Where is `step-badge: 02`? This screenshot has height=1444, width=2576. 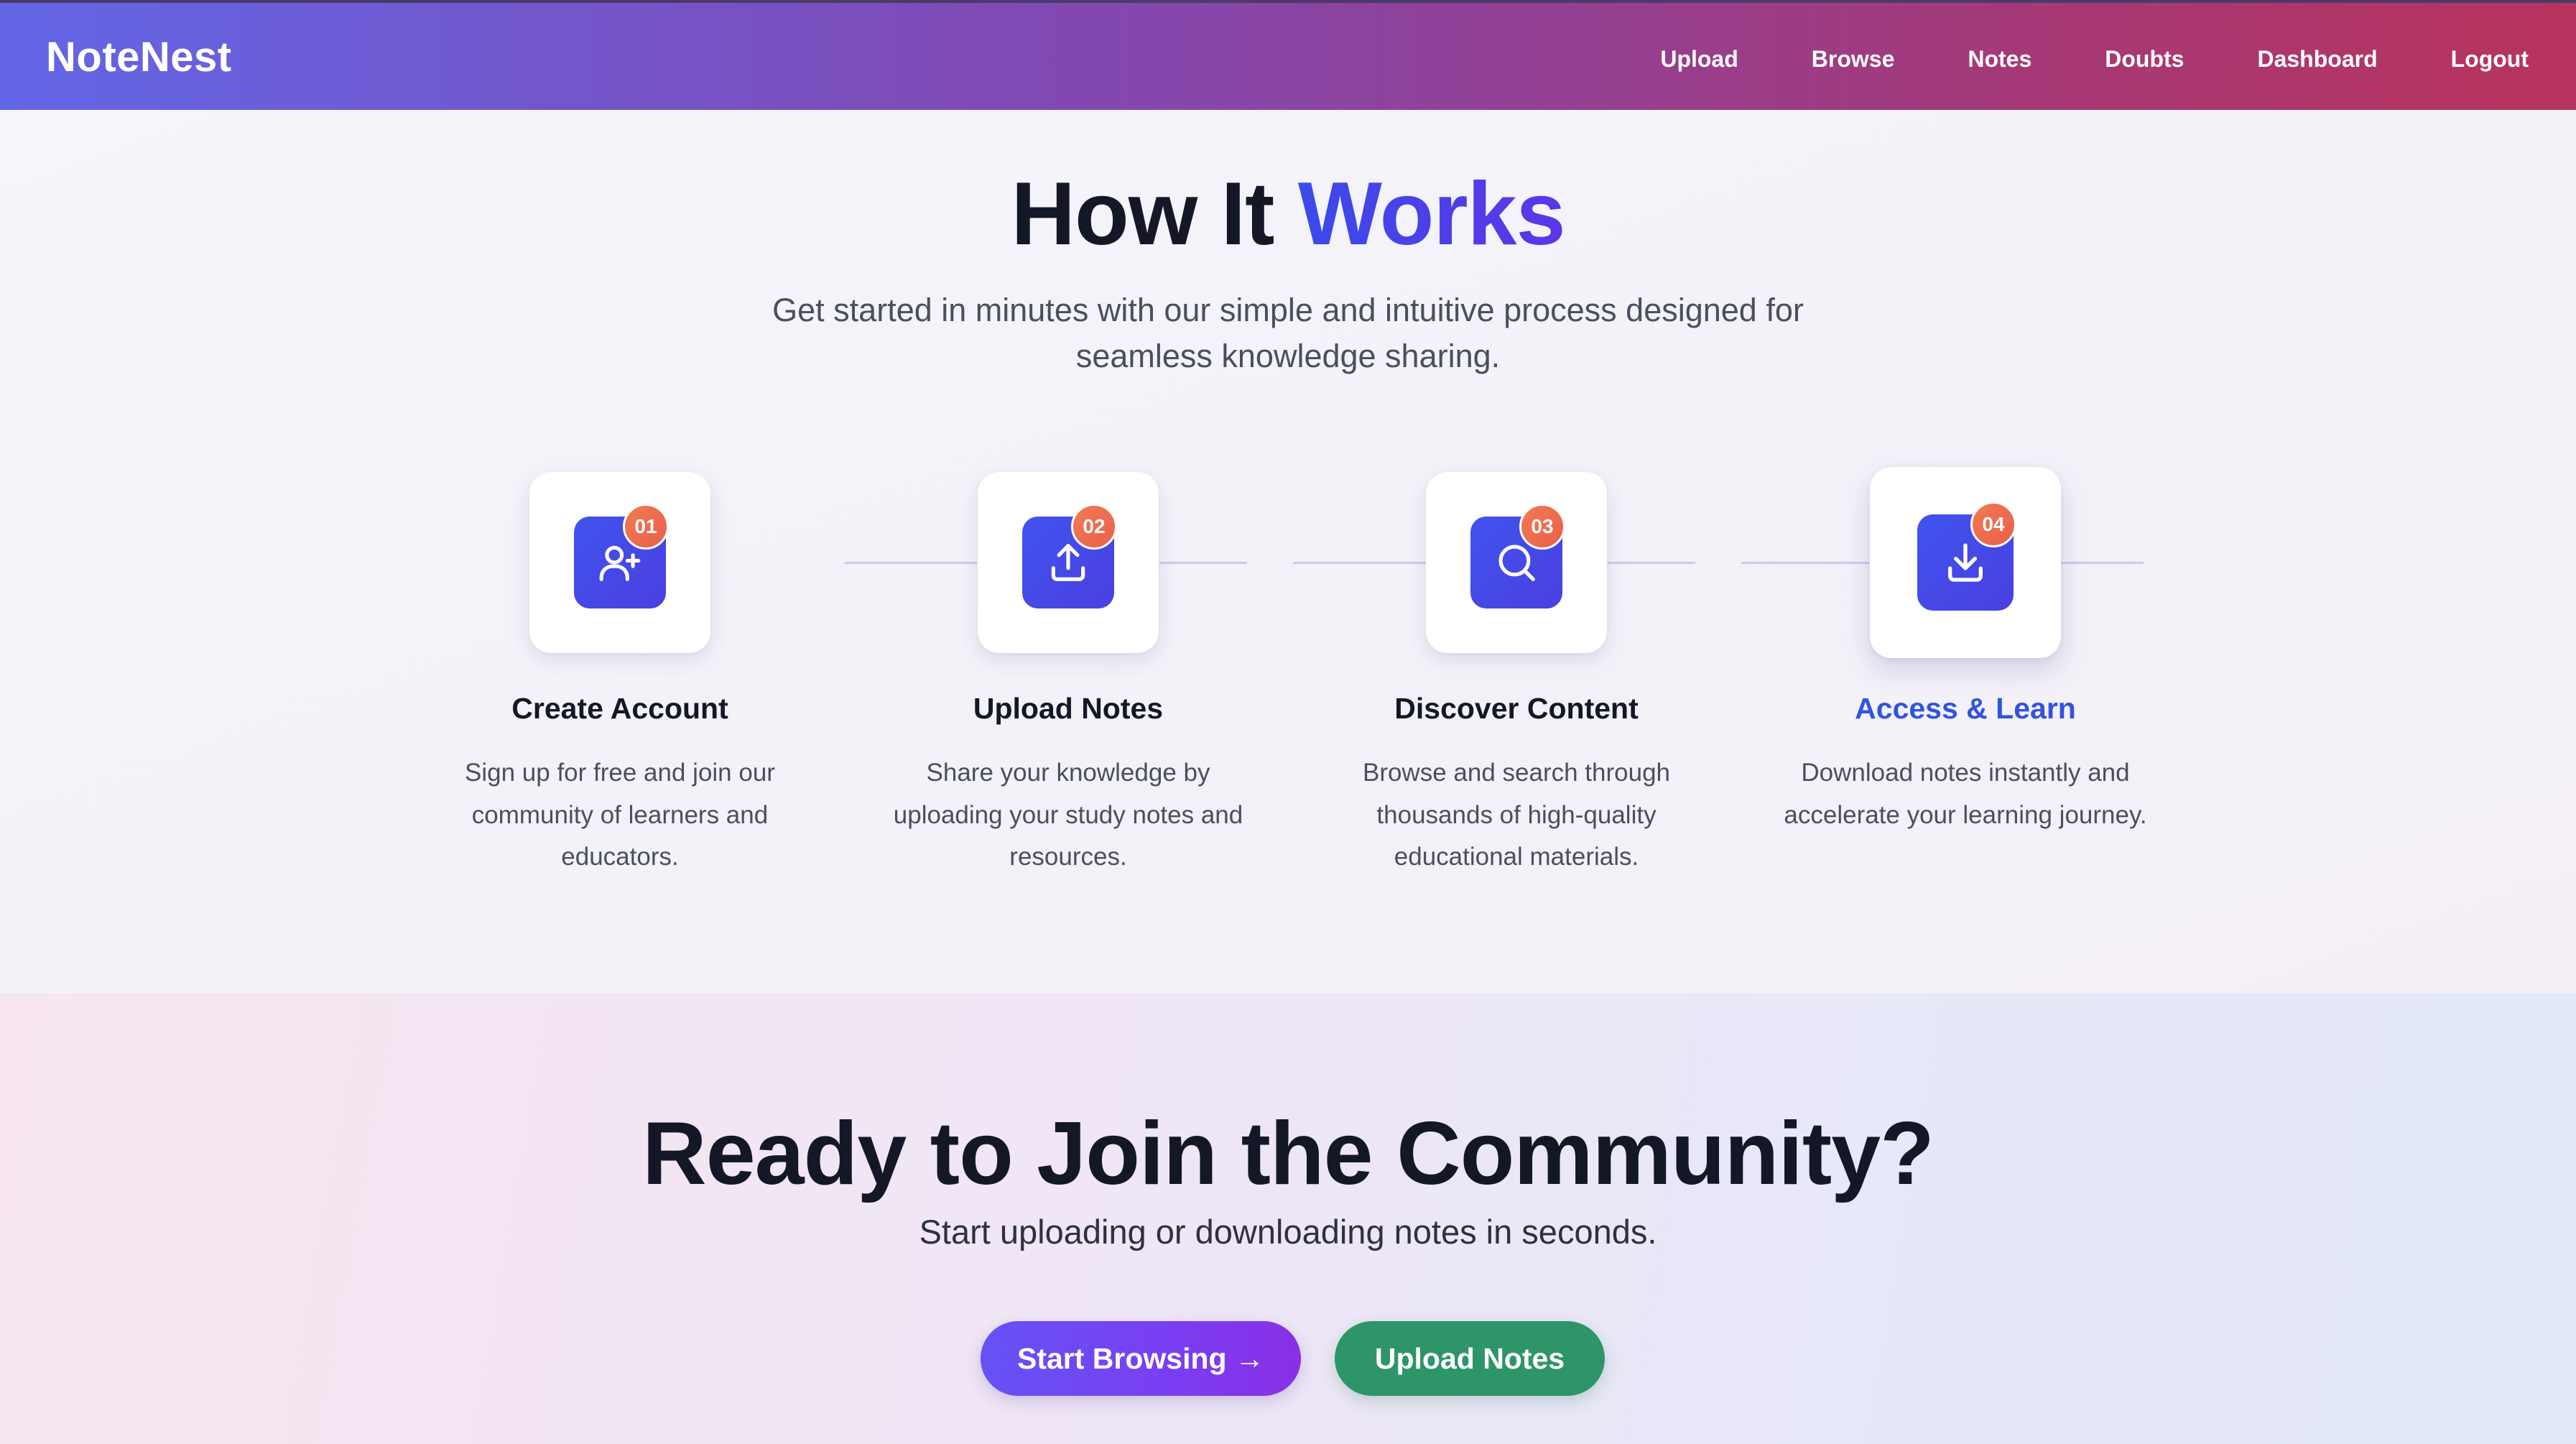
step-badge: 02 is located at coordinates (1094, 527).